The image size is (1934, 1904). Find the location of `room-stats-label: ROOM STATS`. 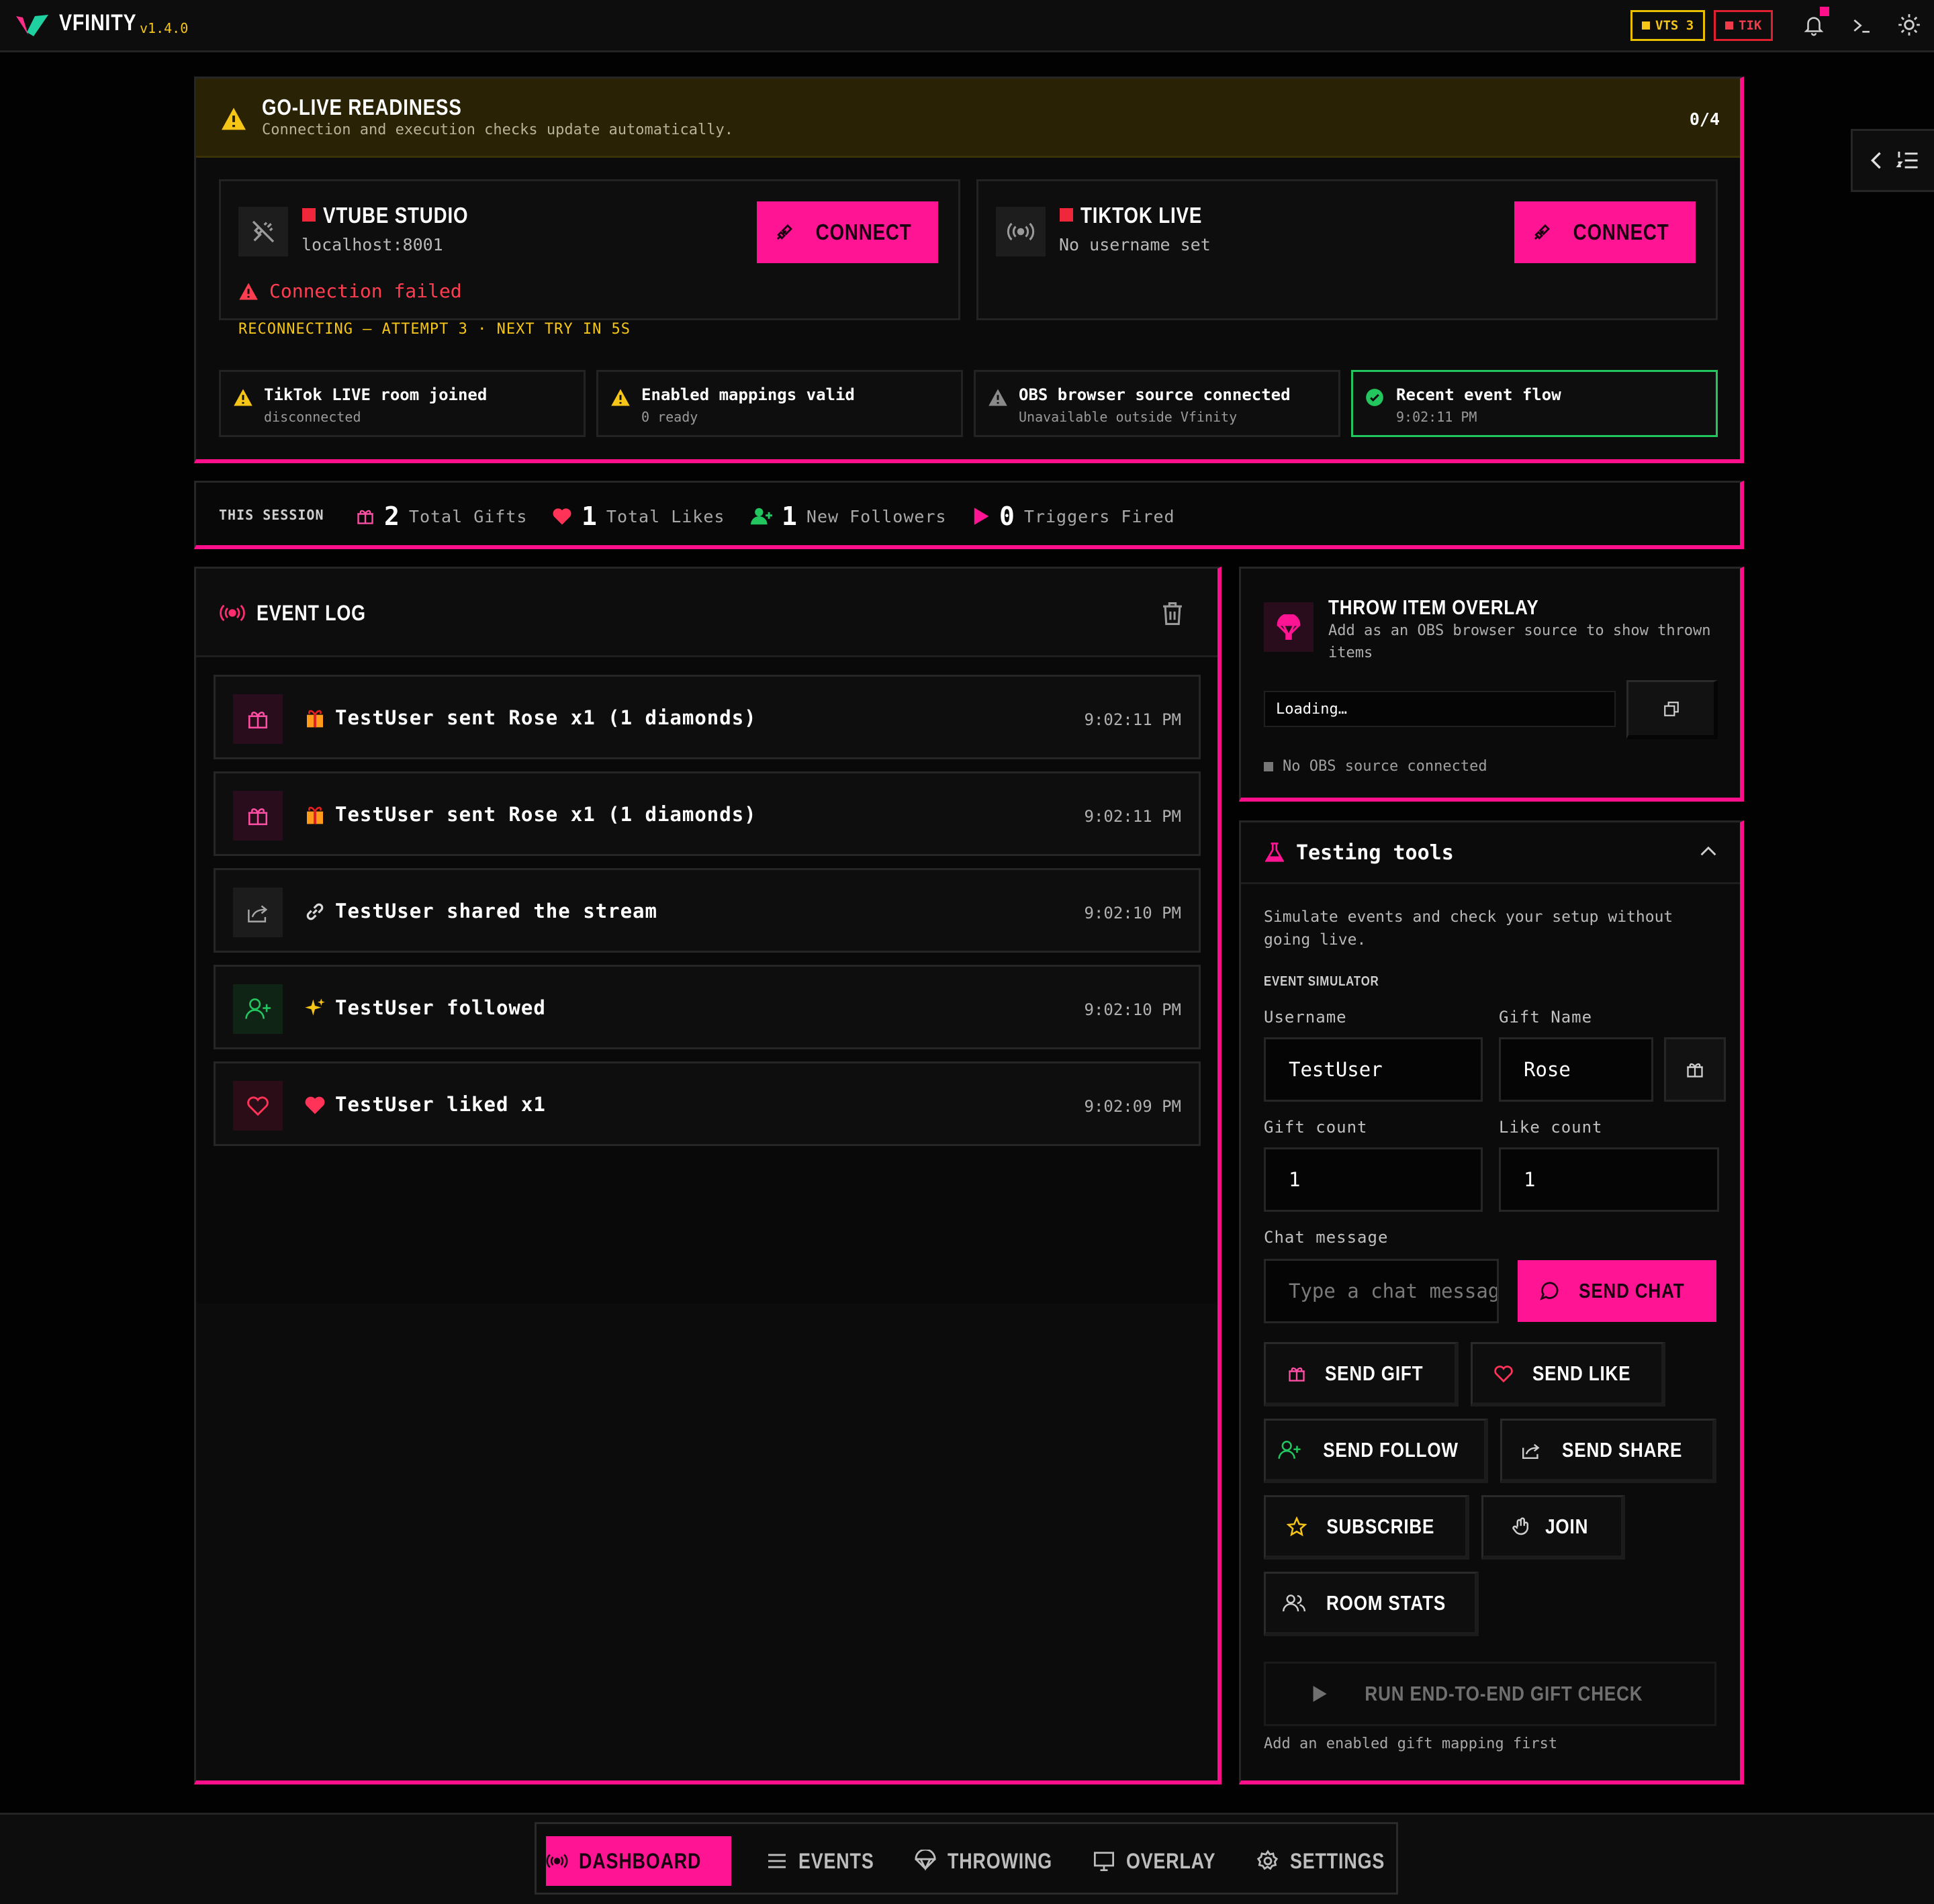

room-stats-label: ROOM STATS is located at coordinates (1386, 1602).